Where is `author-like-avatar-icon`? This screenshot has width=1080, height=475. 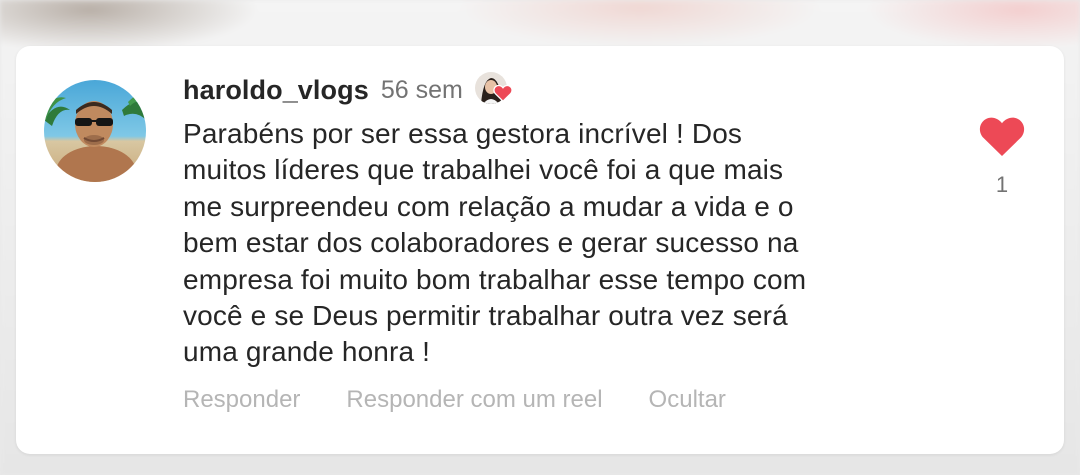 author-like-avatar-icon is located at coordinates (493, 90).